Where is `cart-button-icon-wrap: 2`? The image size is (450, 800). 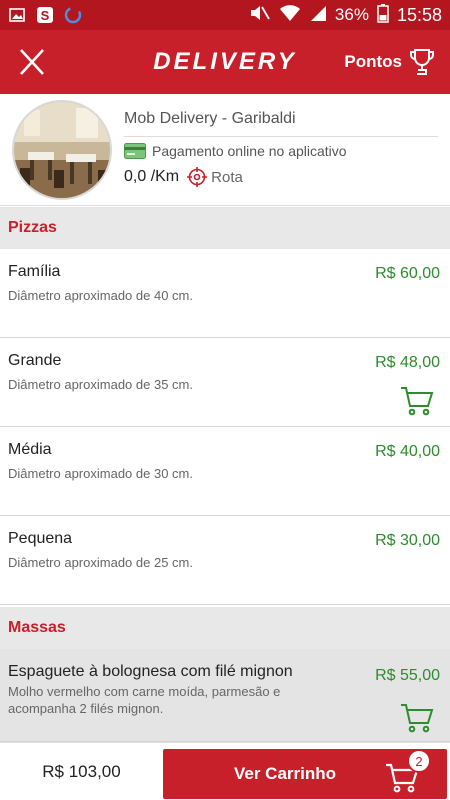
cart-button-icon-wrap: 2 is located at coordinates (408, 771).